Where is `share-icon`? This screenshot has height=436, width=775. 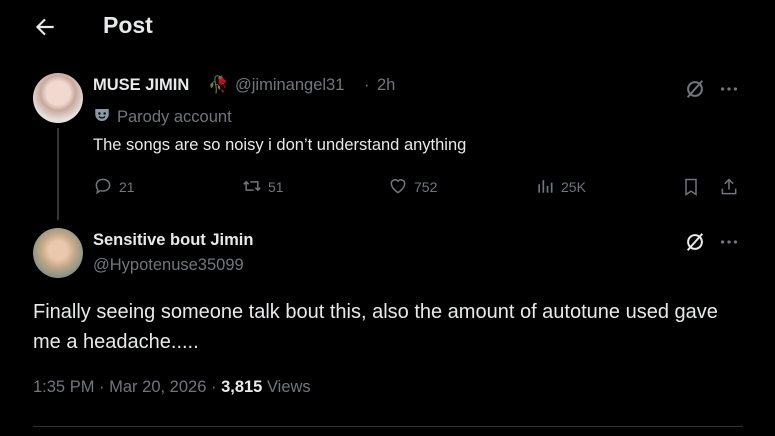
share-icon is located at coordinates (729, 187).